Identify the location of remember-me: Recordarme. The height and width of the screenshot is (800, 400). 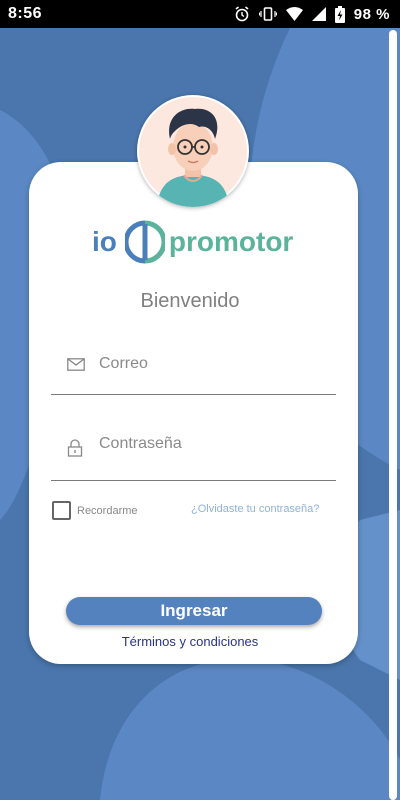
(95, 510).